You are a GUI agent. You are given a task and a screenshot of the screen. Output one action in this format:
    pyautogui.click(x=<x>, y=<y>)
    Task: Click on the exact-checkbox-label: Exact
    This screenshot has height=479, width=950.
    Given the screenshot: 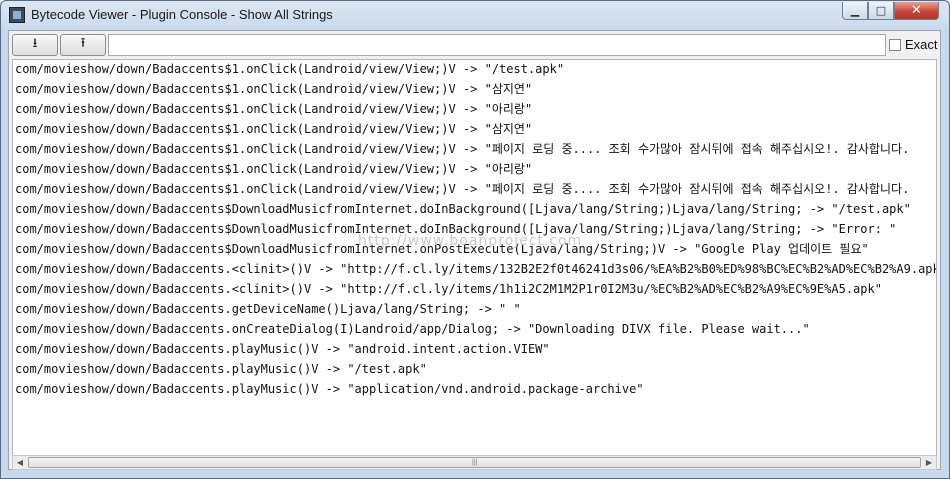 What is the action you would take?
    pyautogui.click(x=913, y=44)
    